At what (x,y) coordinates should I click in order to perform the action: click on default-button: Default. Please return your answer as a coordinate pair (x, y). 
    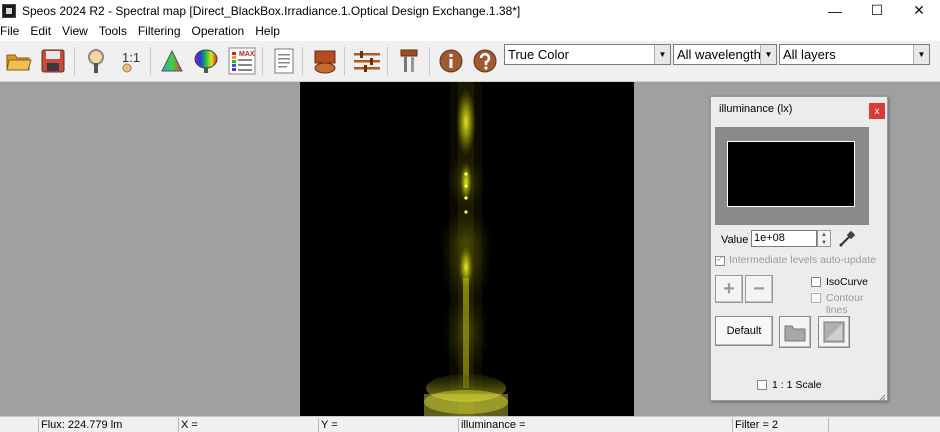
    Looking at the image, I should click on (744, 331).